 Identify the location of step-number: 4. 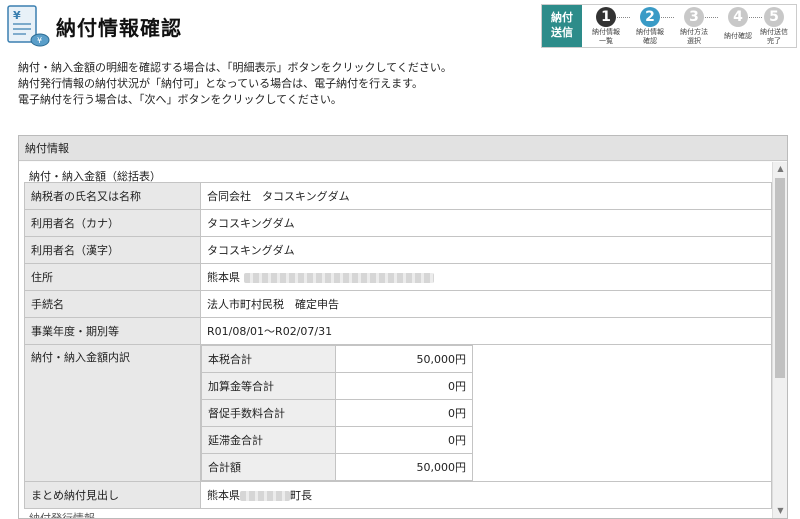
(738, 17).